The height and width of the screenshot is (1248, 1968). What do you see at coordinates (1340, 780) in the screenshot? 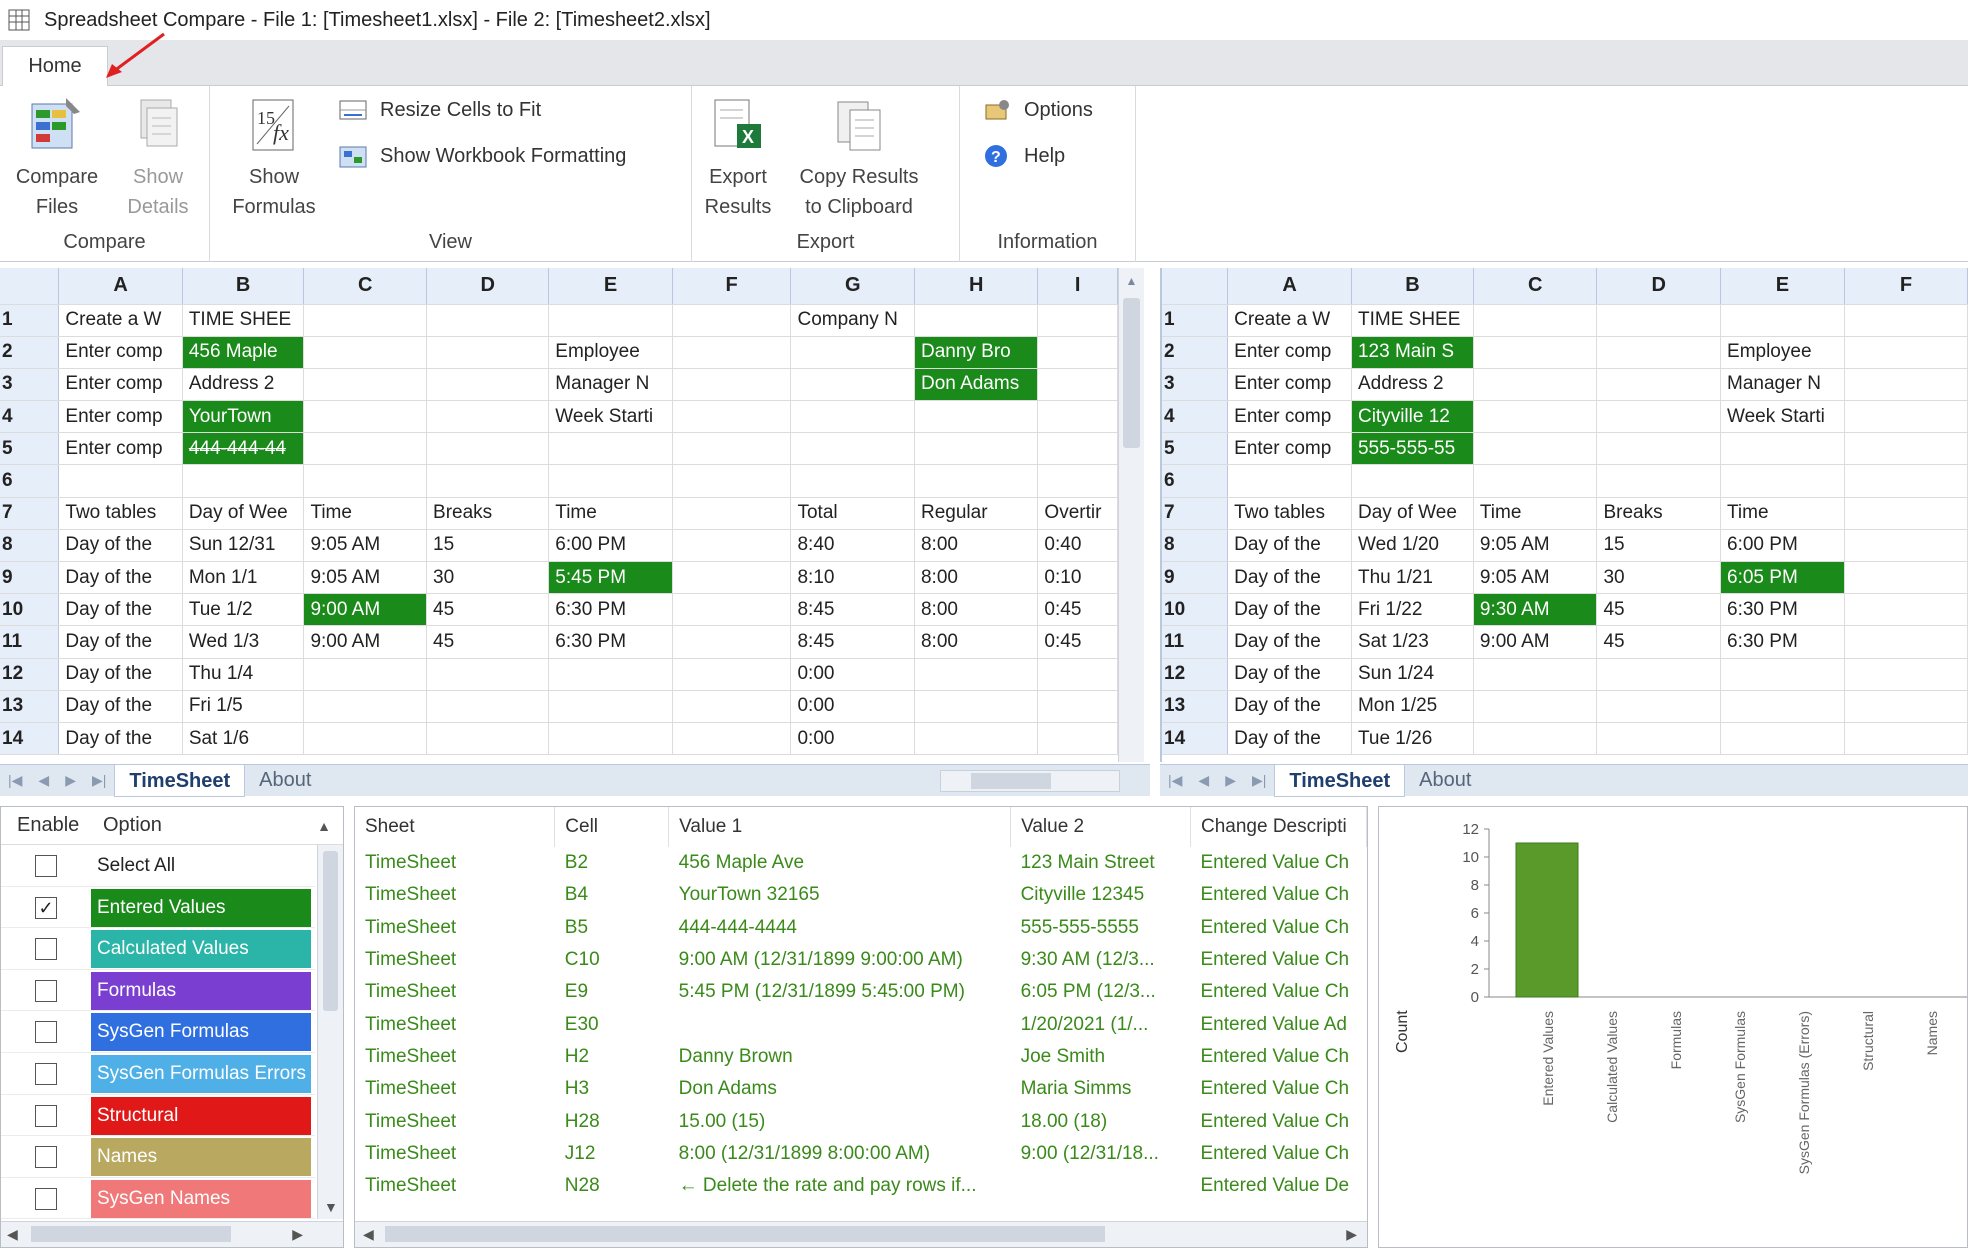
I see `tab-timesheet-right: TimeSheet` at bounding box center [1340, 780].